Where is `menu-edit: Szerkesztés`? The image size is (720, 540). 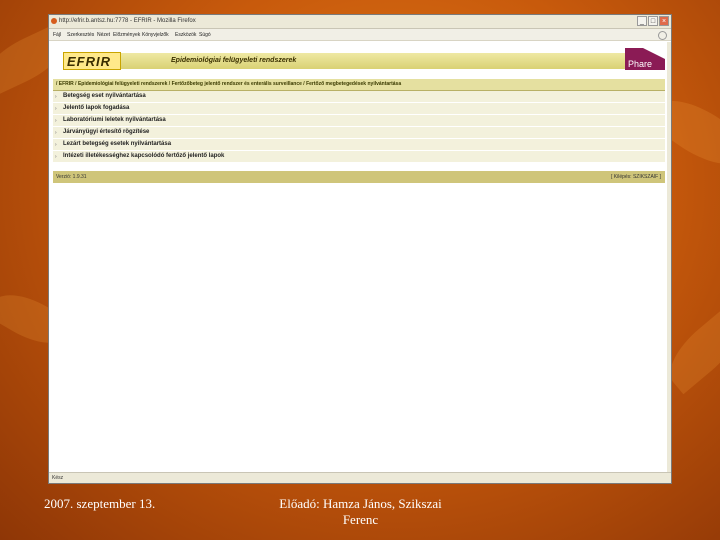 menu-edit: Szerkesztés is located at coordinates (80, 35).